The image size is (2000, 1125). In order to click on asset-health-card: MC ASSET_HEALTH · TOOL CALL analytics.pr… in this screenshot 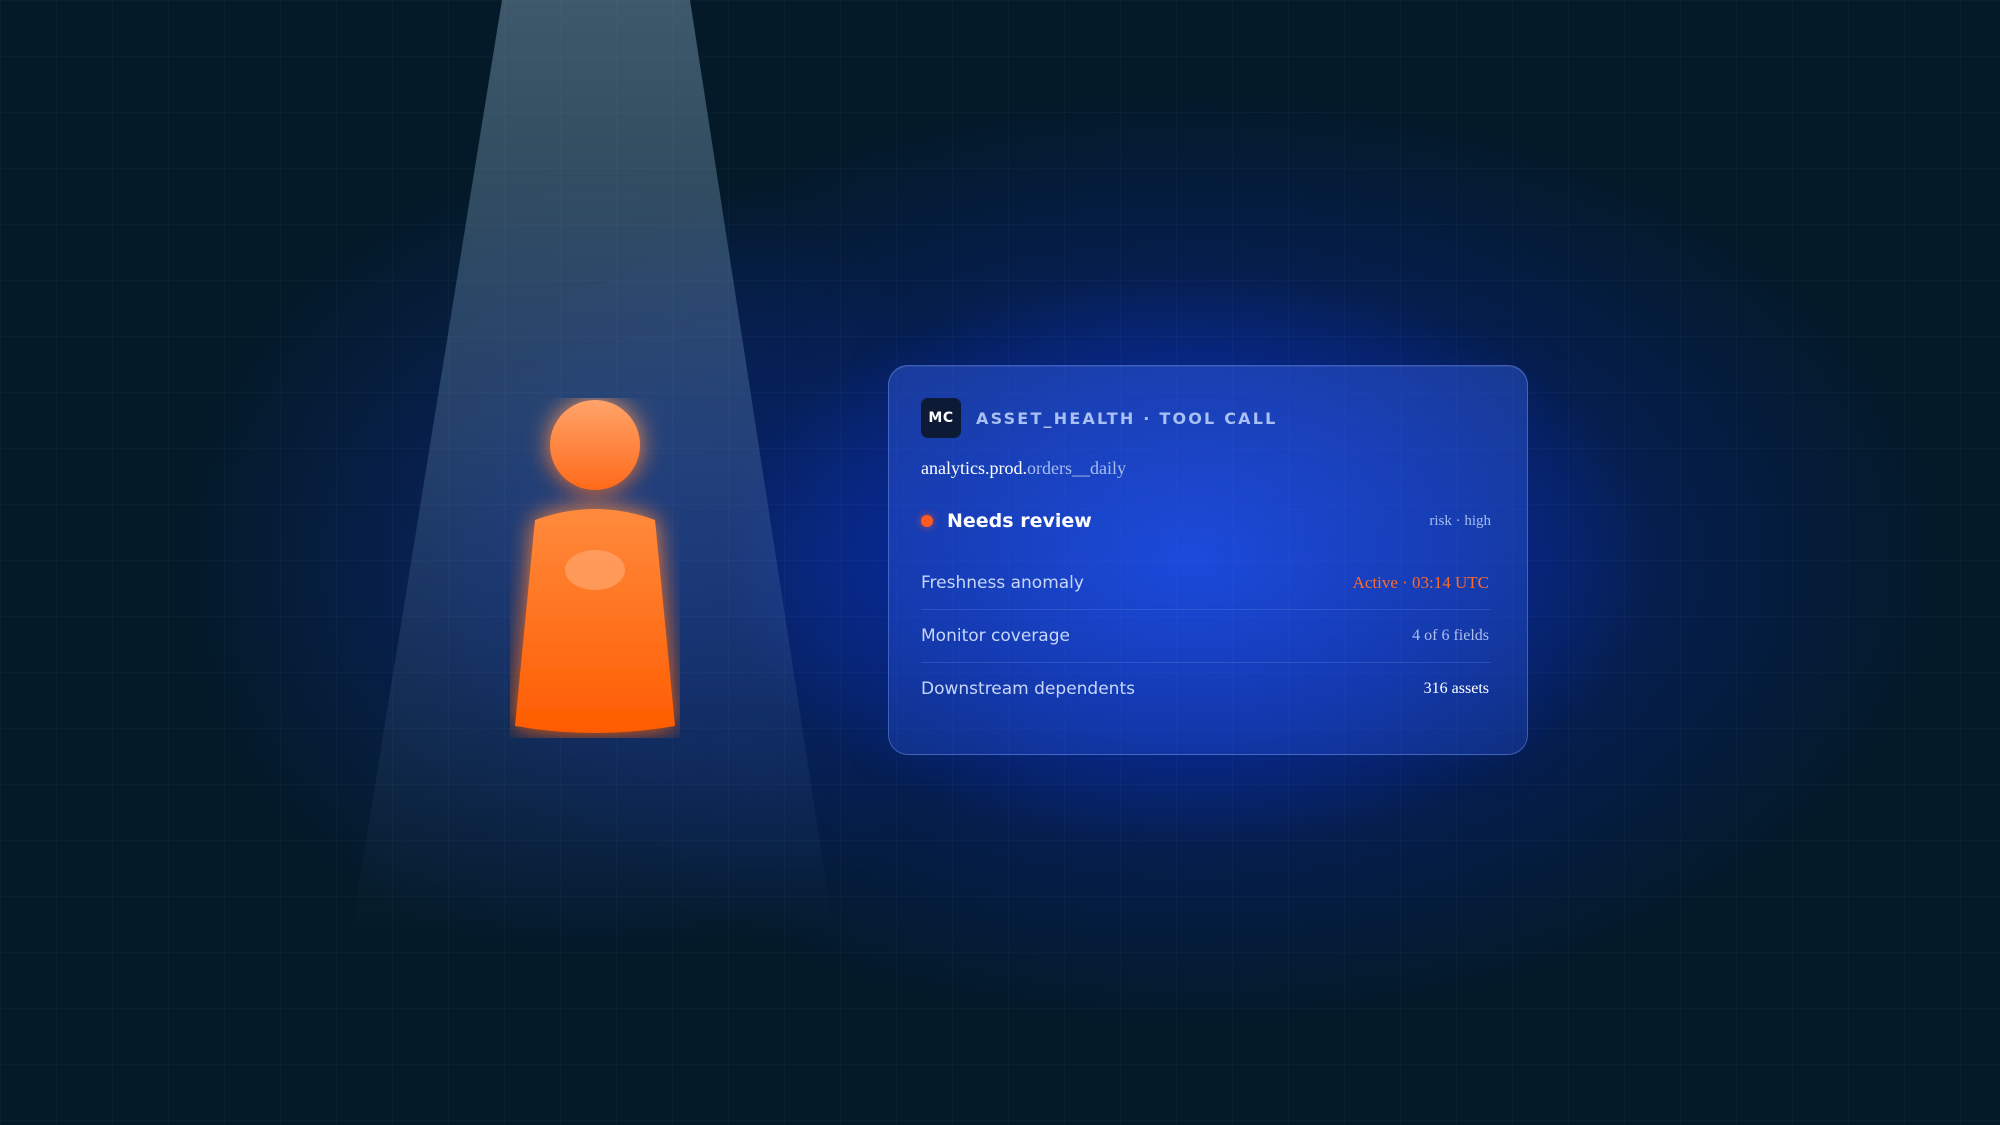, I will do `click(1208, 560)`.